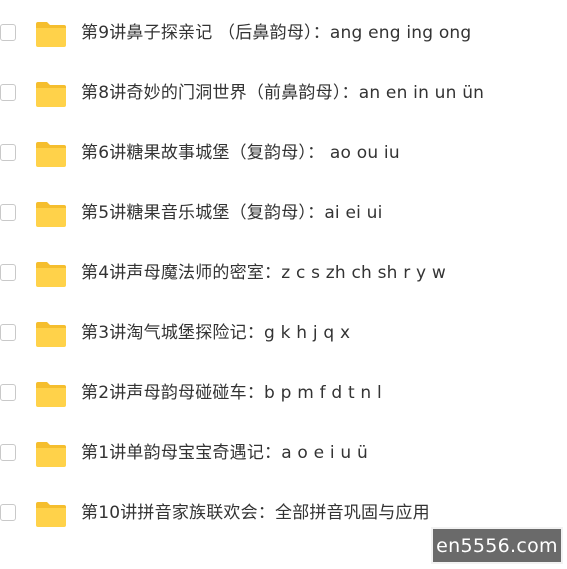 This screenshot has height=569, width=567. I want to click on watermark-text: en5556.com, so click(497, 545).